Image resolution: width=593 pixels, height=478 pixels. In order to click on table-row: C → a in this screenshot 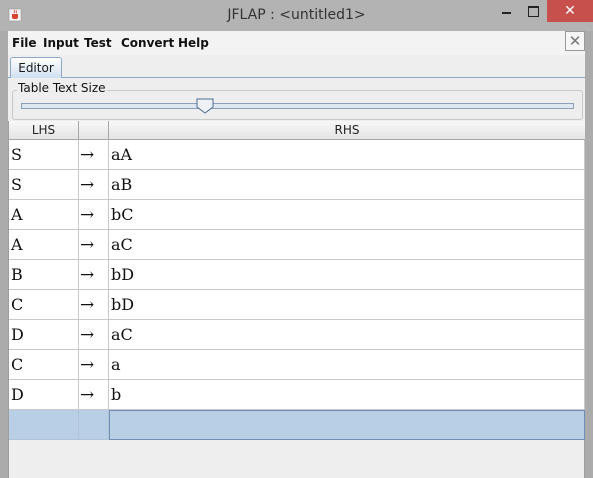, I will do `click(297, 365)`.